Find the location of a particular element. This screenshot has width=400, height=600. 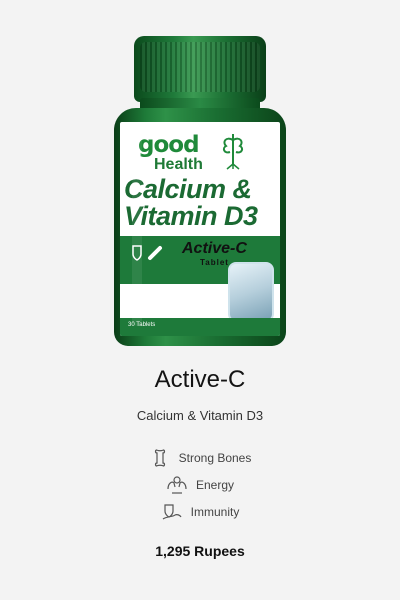

feature-item: Energy is located at coordinates (200, 484).